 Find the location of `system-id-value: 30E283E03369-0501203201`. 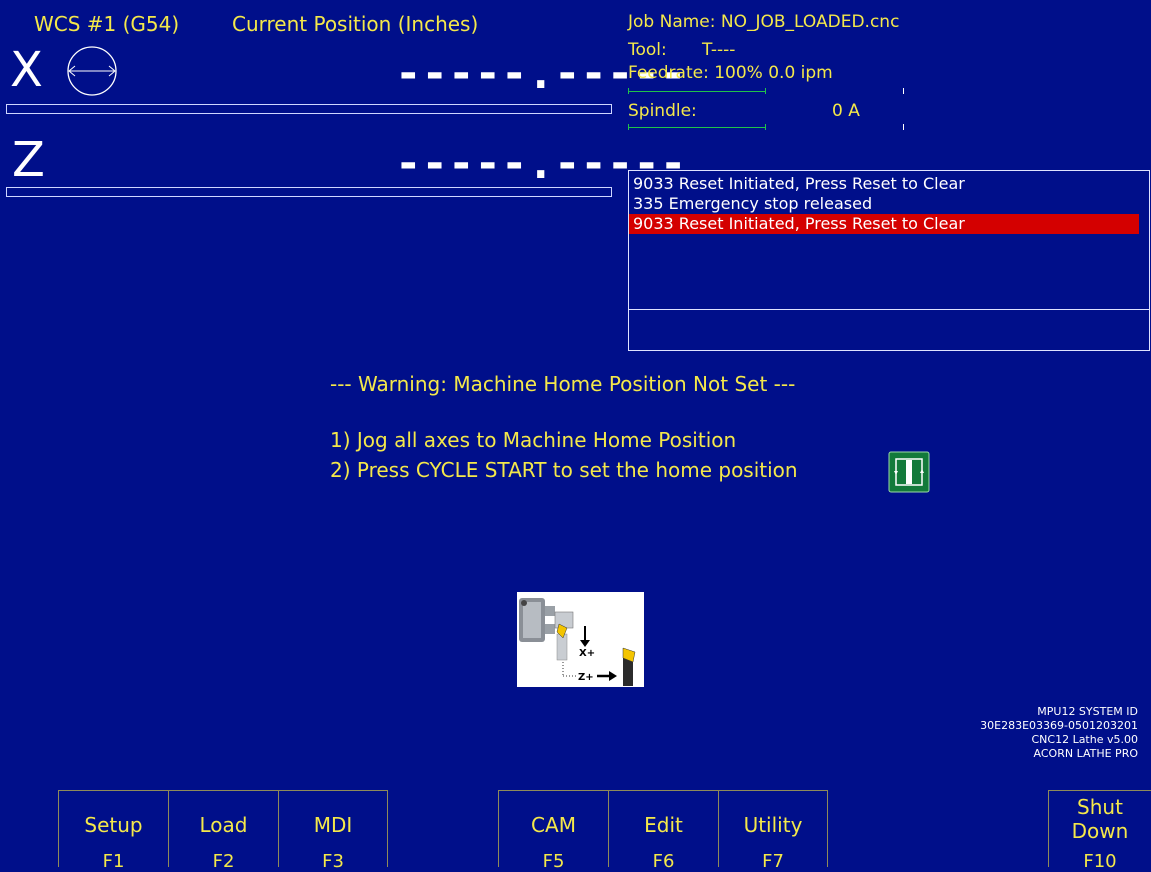

system-id-value: 30E283E03369-0501203201 is located at coordinates (1059, 725).